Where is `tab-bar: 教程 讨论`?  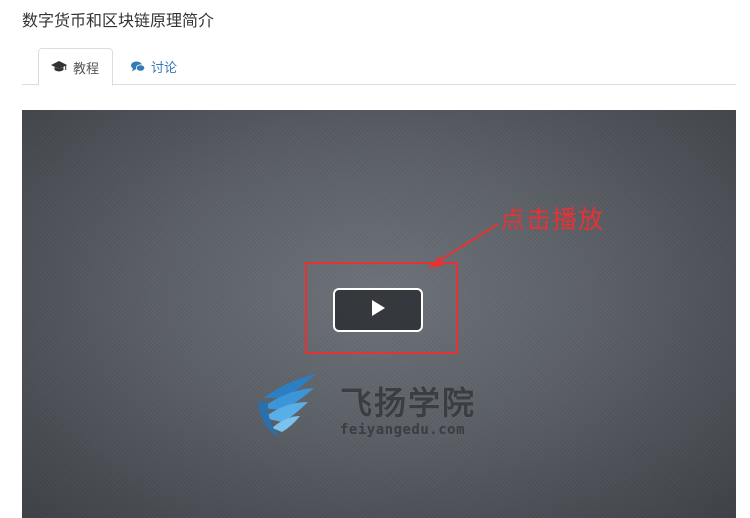 tab-bar: 教程 讨论 is located at coordinates (379, 67).